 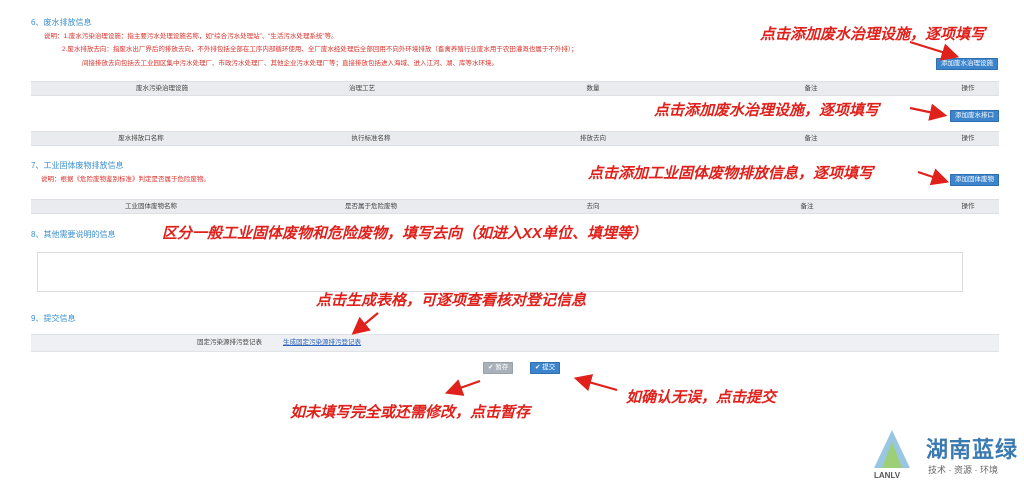 What do you see at coordinates (933, 177) in the screenshot?
I see `arrow-to-add-waste` at bounding box center [933, 177].